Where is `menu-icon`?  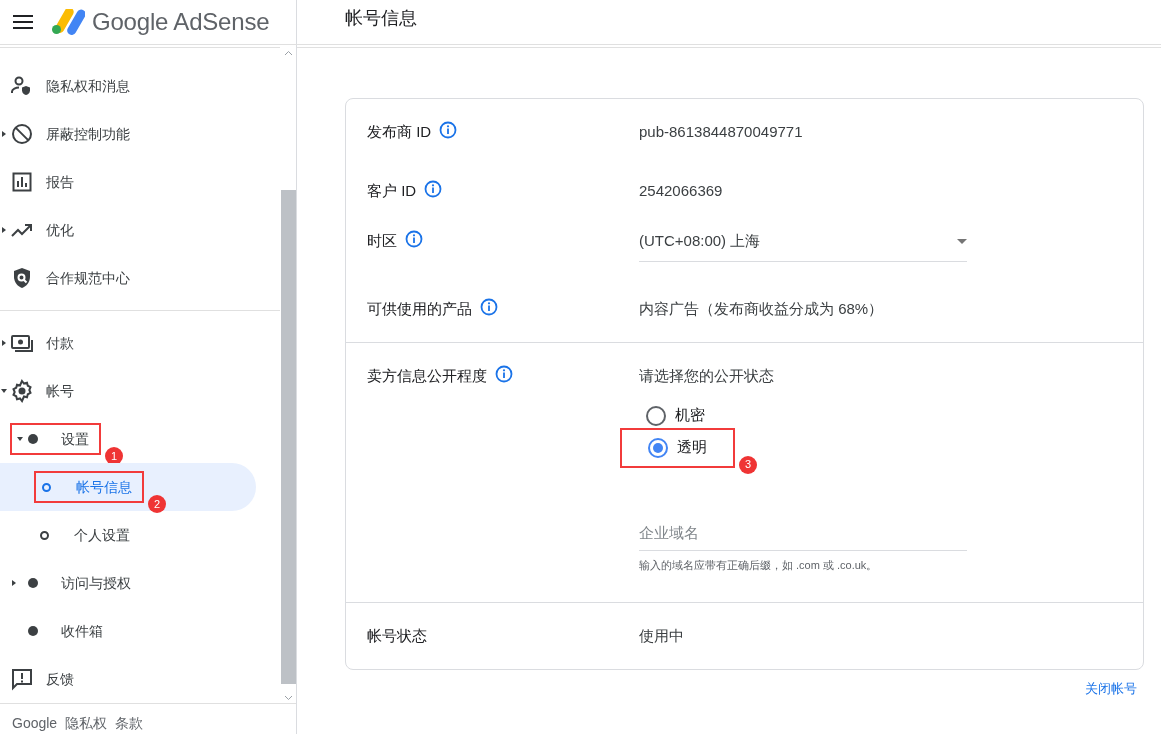 menu-icon is located at coordinates (23, 22).